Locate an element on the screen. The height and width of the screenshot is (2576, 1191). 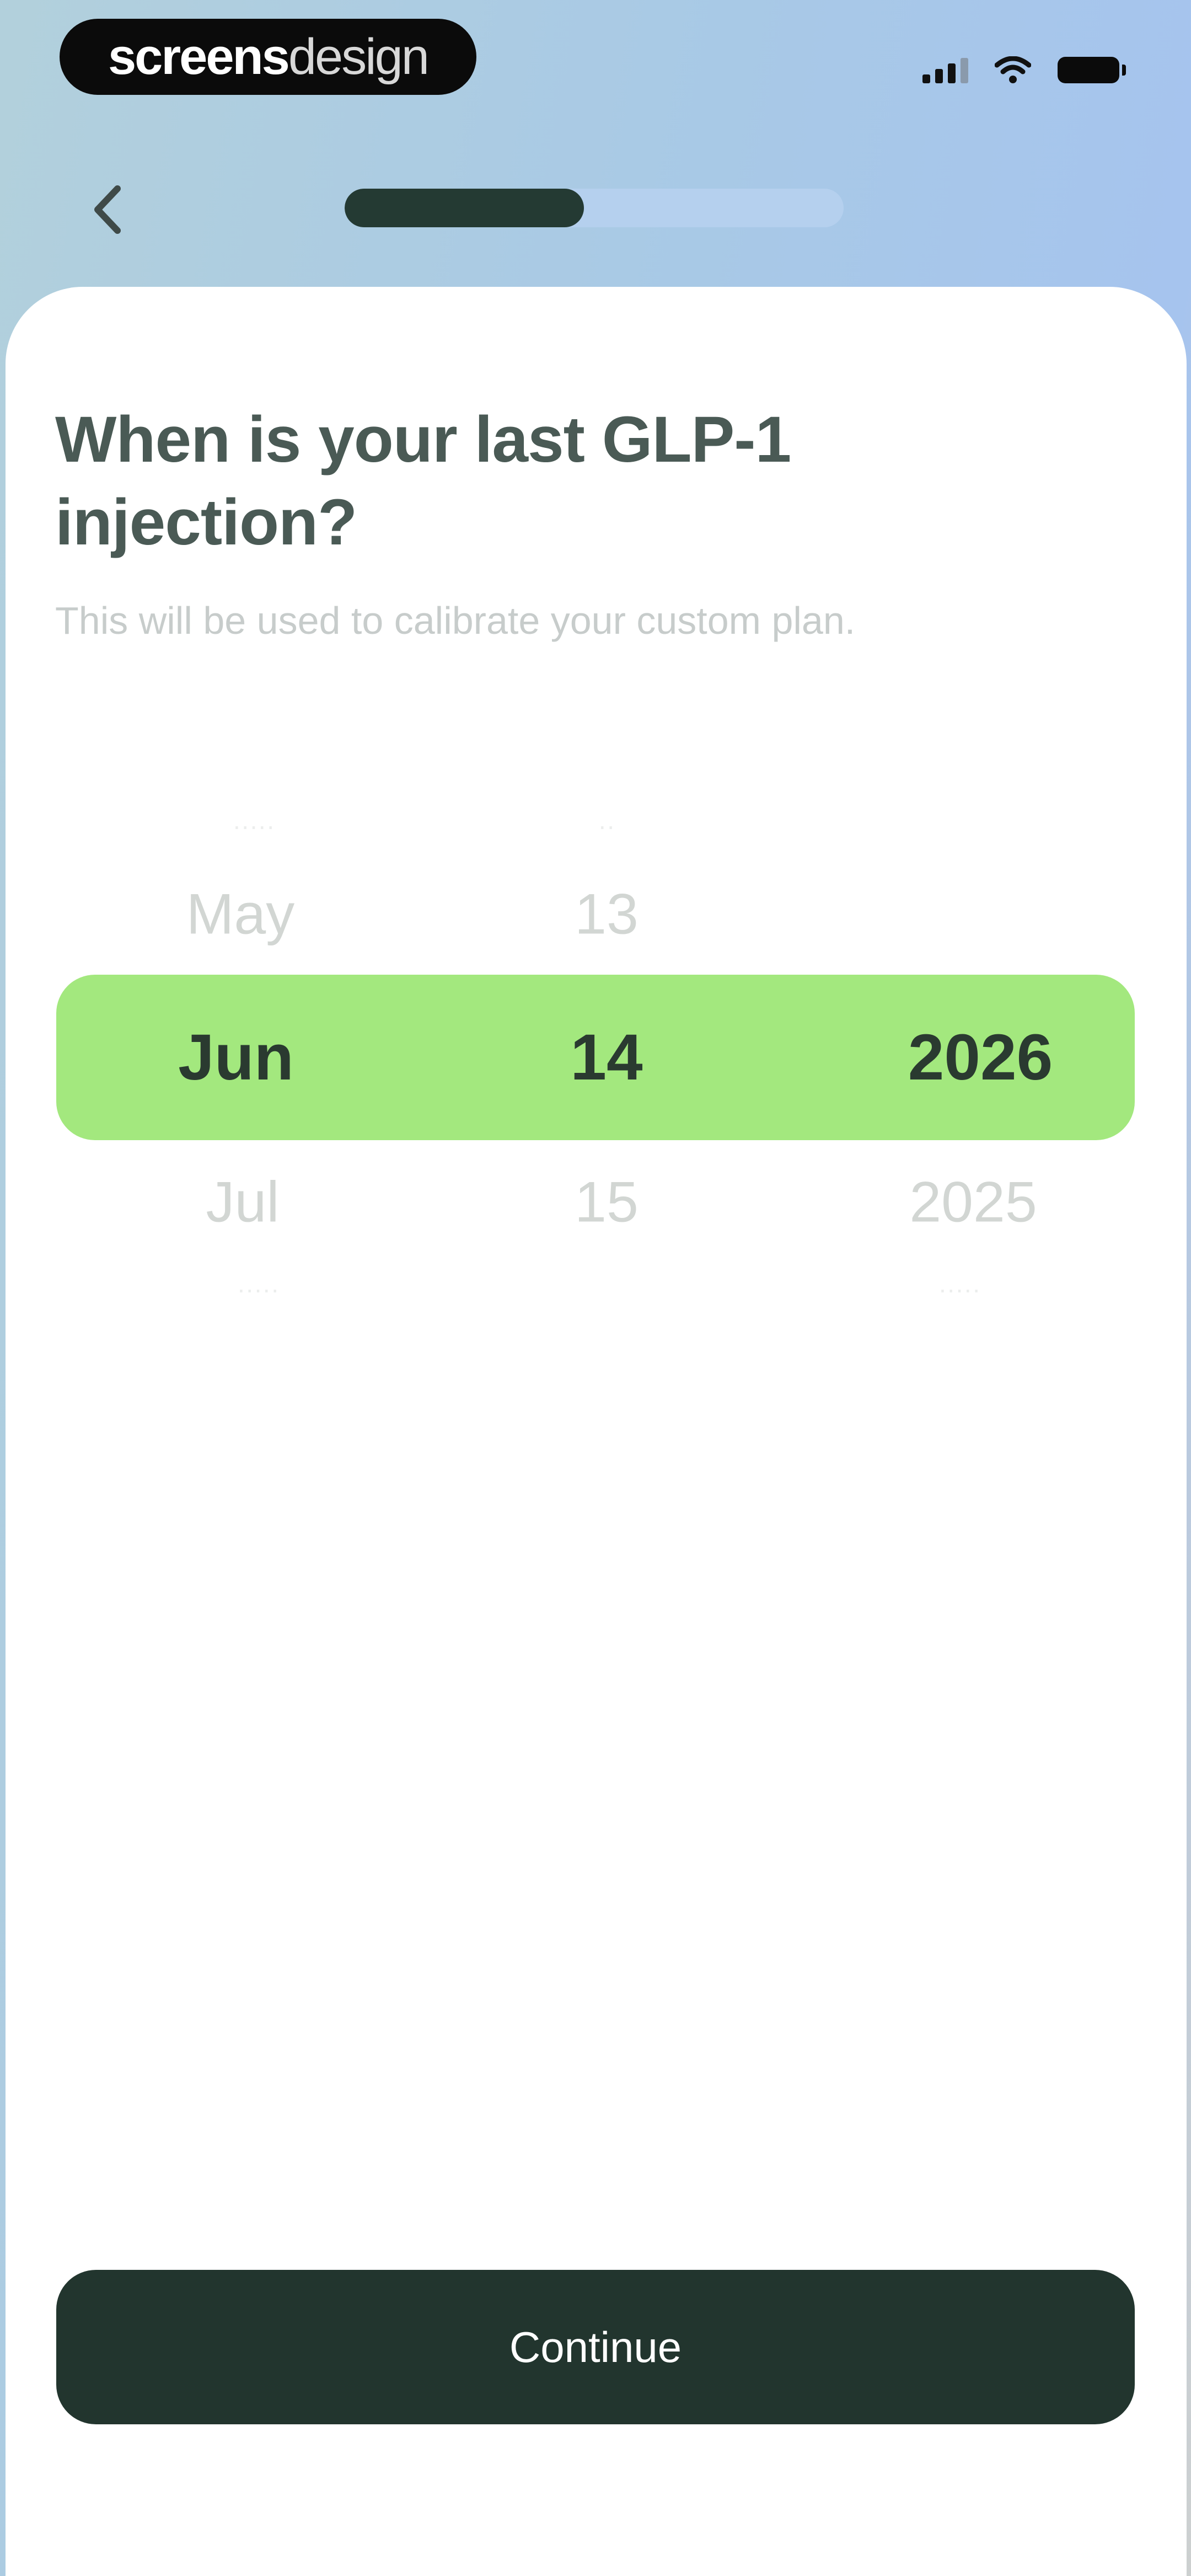
wifi-icon is located at coordinates (1013, 69).